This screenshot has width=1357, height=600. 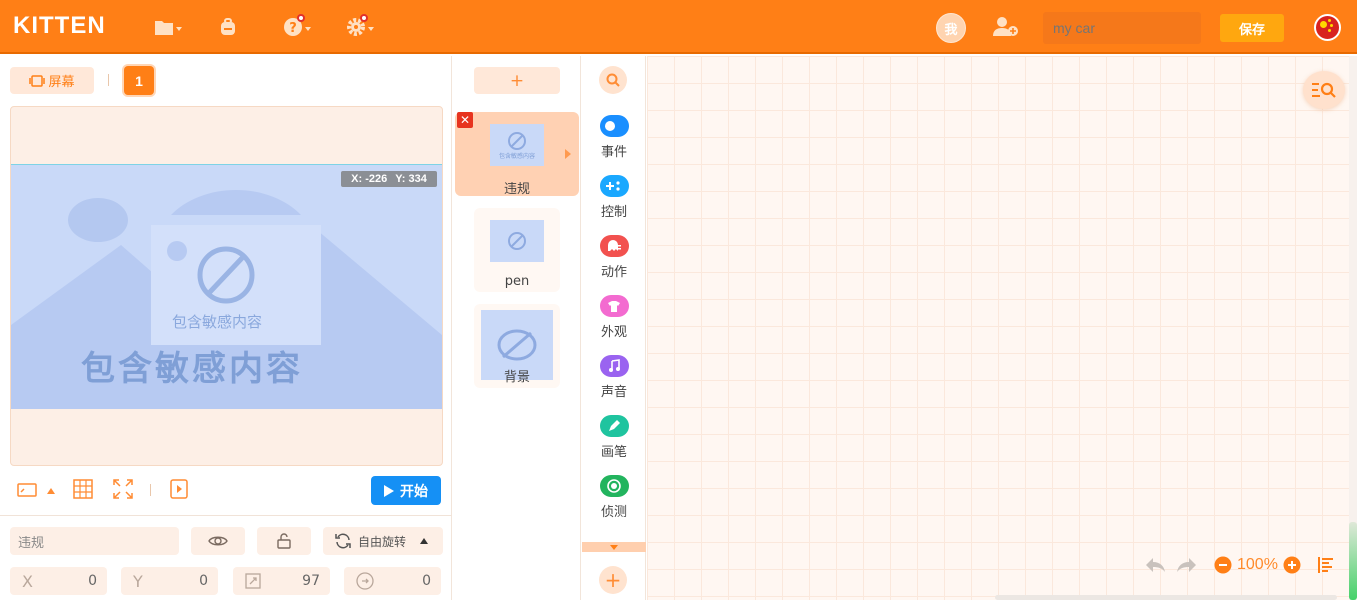 I want to click on direction-value: 0, so click(x=426, y=581).